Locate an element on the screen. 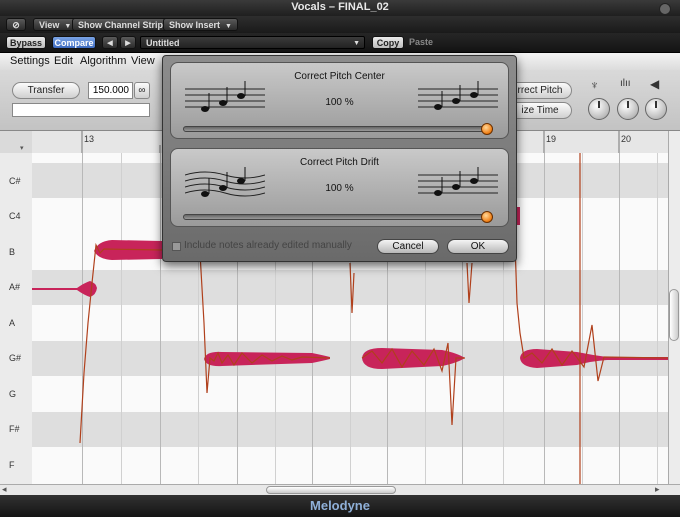  menu-settings: Settings is located at coordinates (30, 61).